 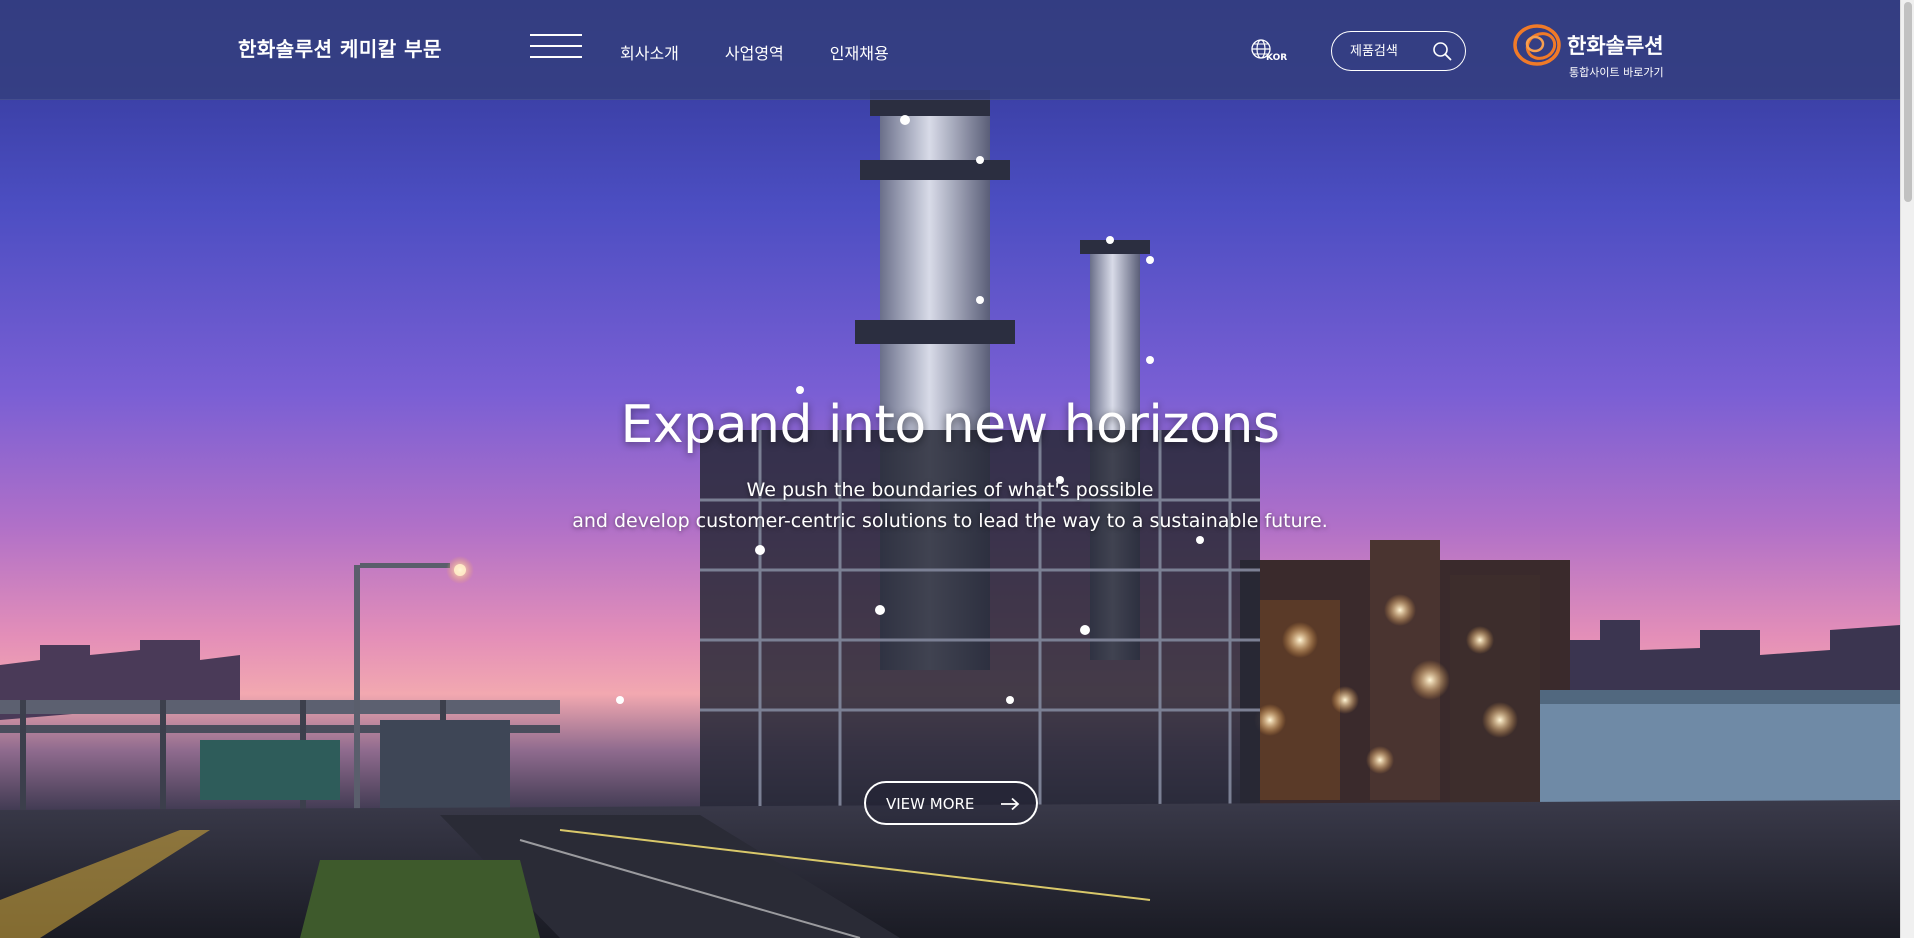 What do you see at coordinates (1442, 51) in the screenshot?
I see `search-icon` at bounding box center [1442, 51].